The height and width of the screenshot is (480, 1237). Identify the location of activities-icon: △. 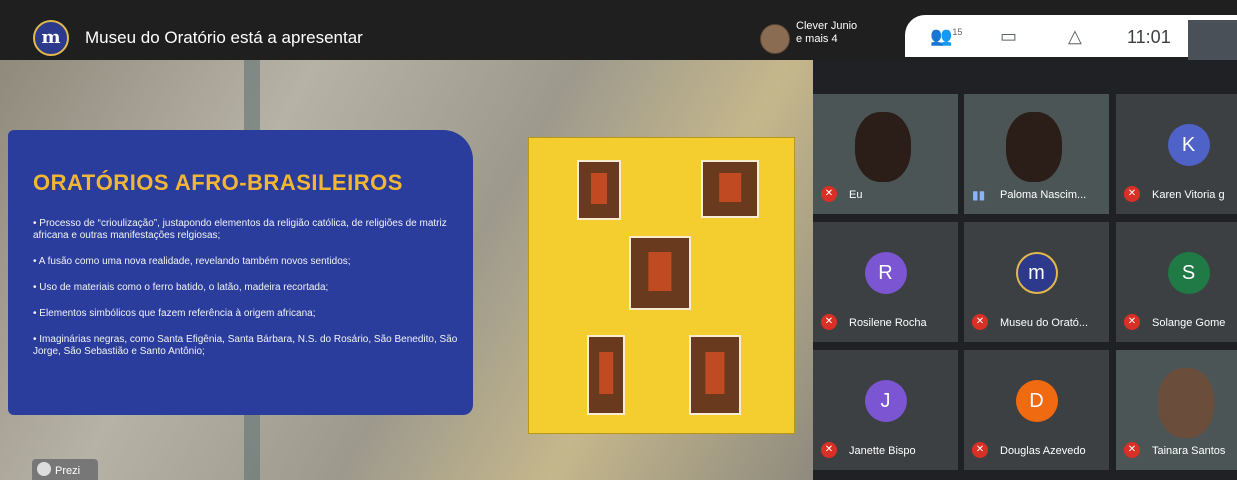
(1075, 36).